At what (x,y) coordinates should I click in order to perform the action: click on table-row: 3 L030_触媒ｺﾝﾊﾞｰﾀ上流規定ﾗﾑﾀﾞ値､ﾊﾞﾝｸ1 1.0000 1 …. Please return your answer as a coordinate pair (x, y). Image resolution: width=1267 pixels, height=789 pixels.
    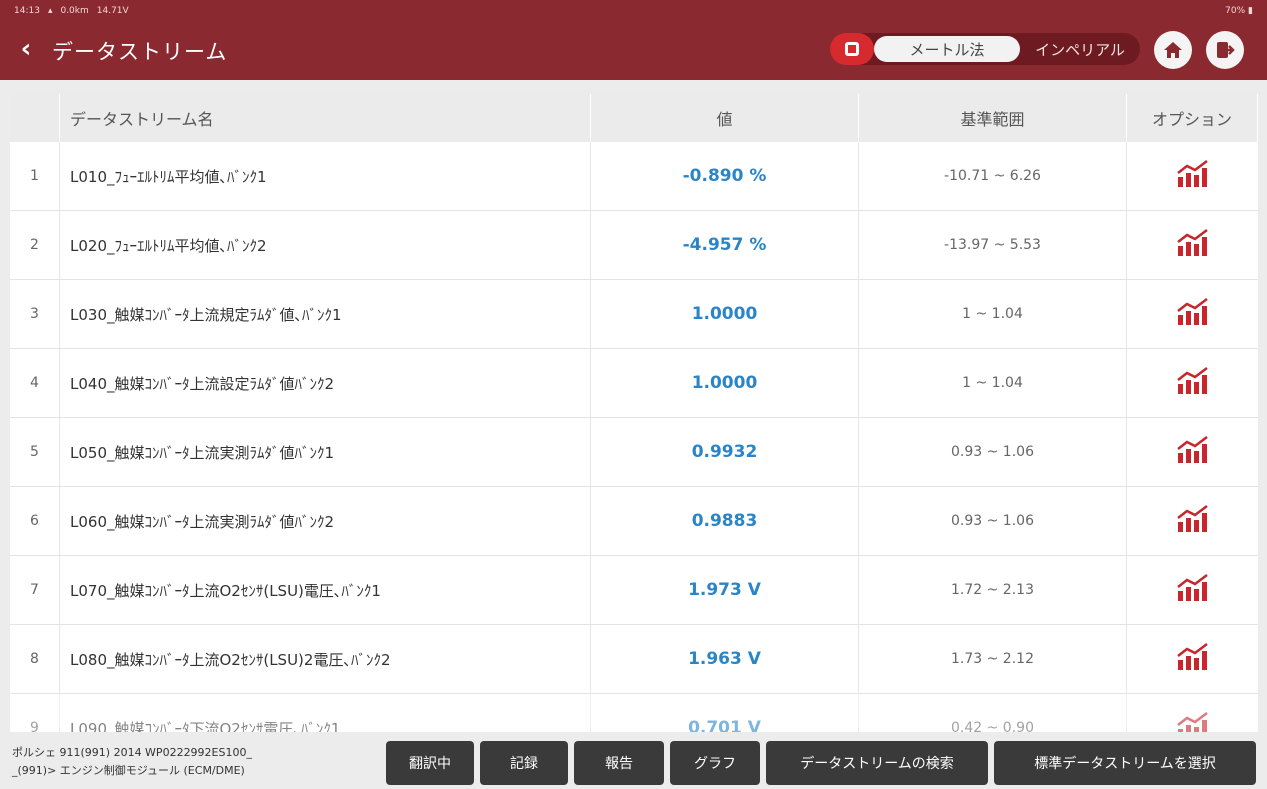
    Looking at the image, I should click on (634, 314).